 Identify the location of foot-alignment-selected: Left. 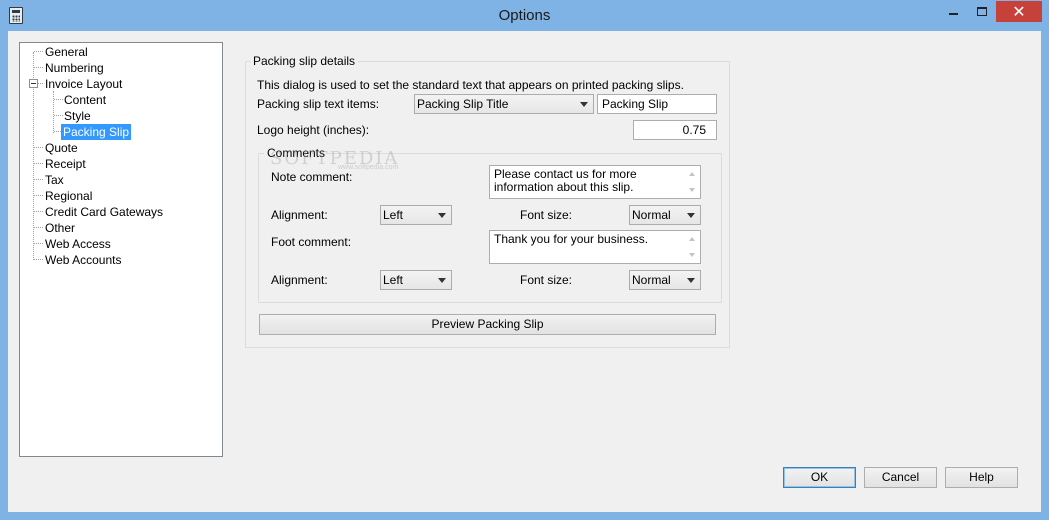
(393, 280).